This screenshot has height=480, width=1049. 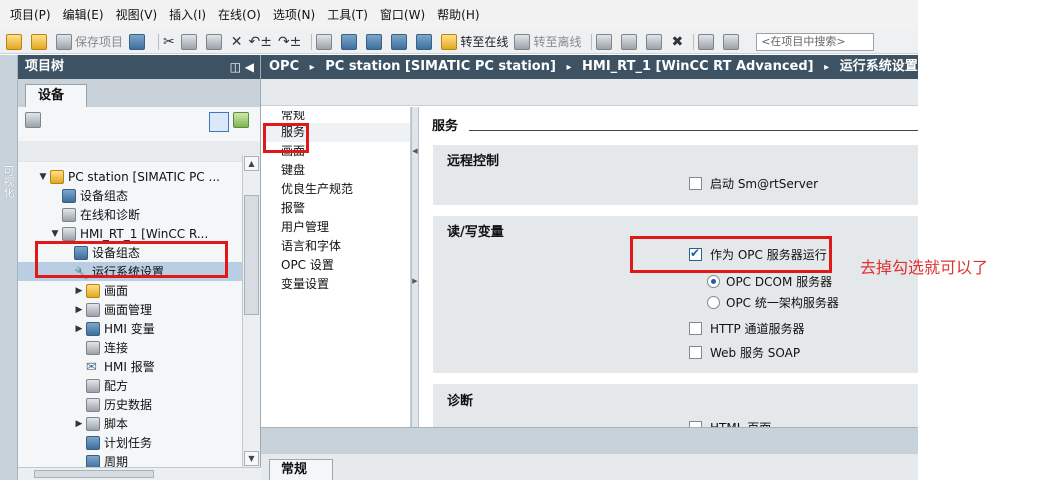 I want to click on breadcrumb-item: HMI_RT_1 [WinCC RT Advanced], so click(x=698, y=66).